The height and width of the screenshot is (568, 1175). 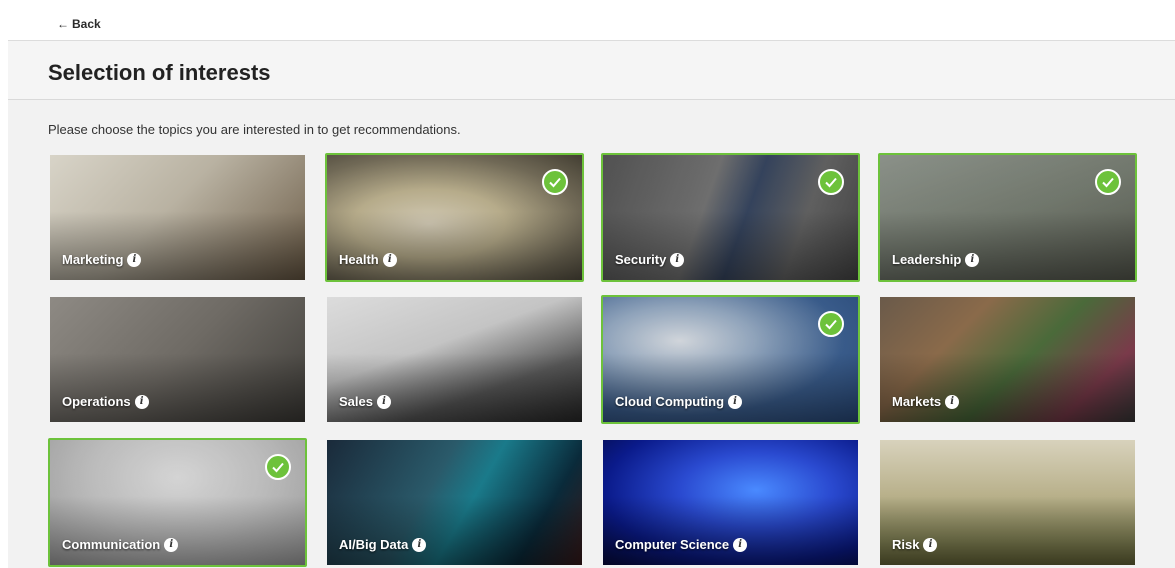 I want to click on topic-label: Leadership i, so click(x=936, y=259).